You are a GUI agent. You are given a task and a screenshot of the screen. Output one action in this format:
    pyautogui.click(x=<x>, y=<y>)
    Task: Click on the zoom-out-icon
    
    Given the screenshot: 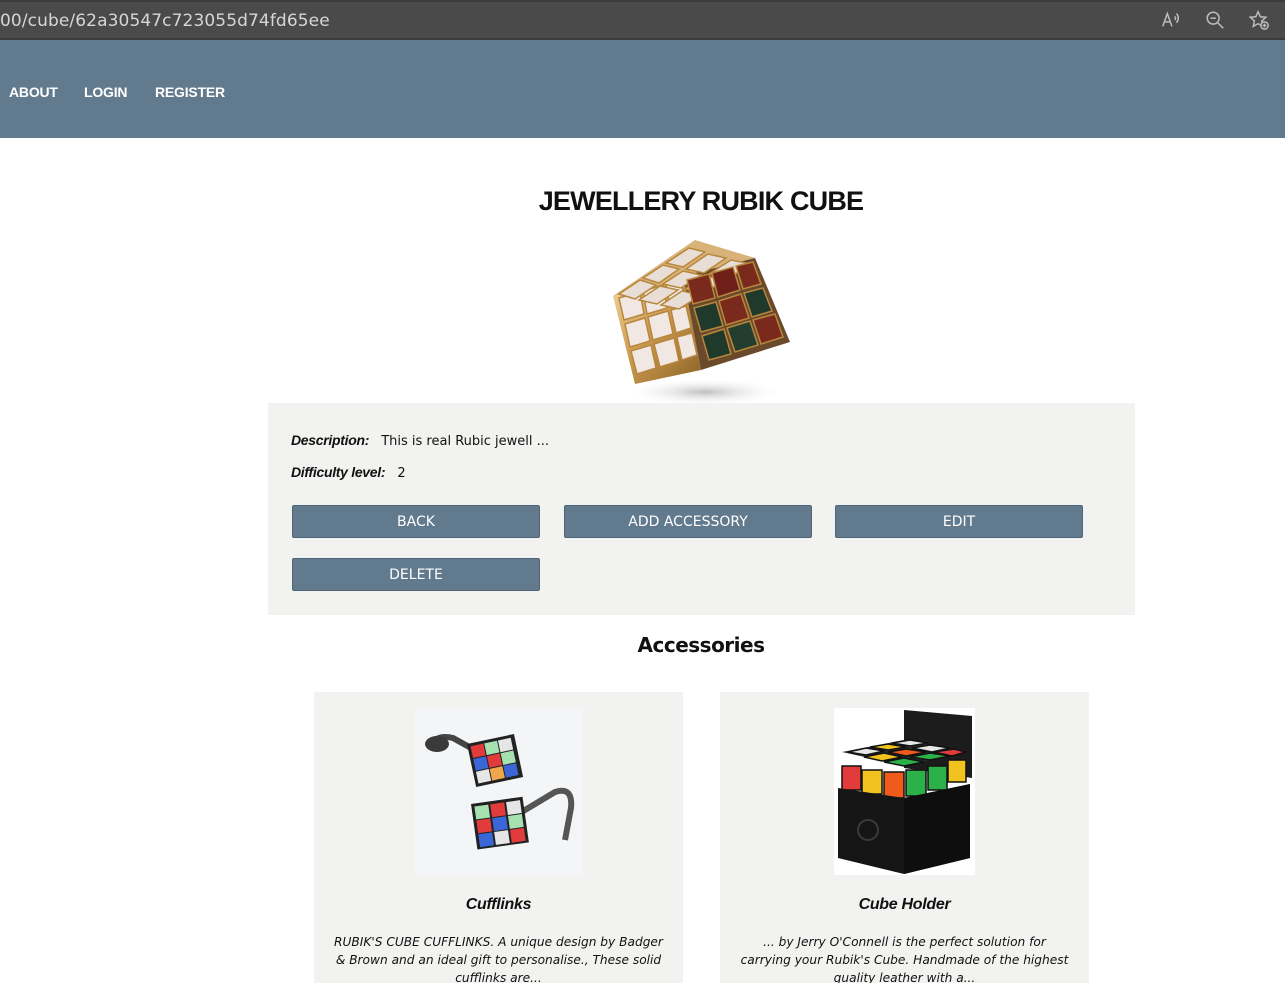 What is the action you would take?
    pyautogui.click(x=1215, y=20)
    